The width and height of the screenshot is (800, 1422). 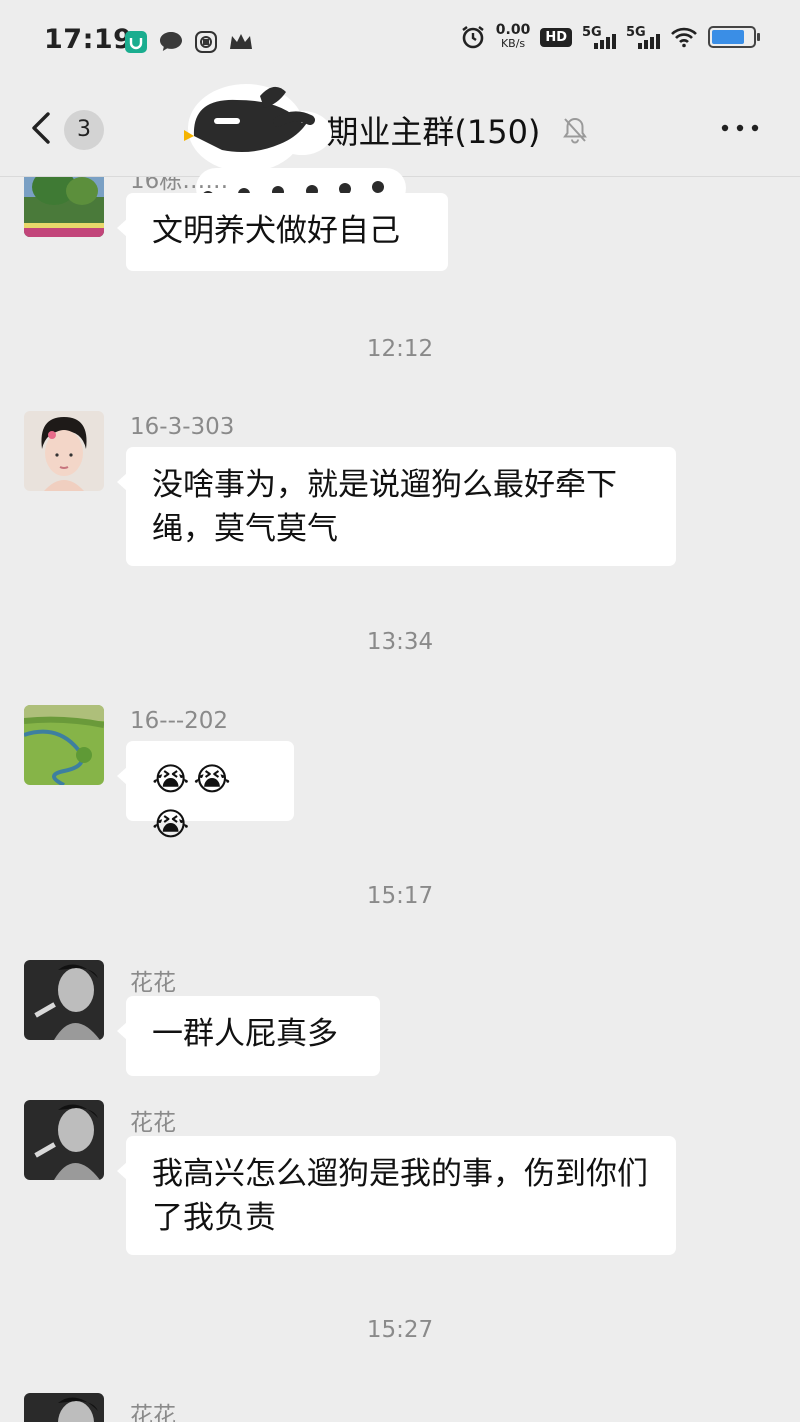 What do you see at coordinates (171, 41) in the screenshot?
I see `chat-bubble-icon` at bounding box center [171, 41].